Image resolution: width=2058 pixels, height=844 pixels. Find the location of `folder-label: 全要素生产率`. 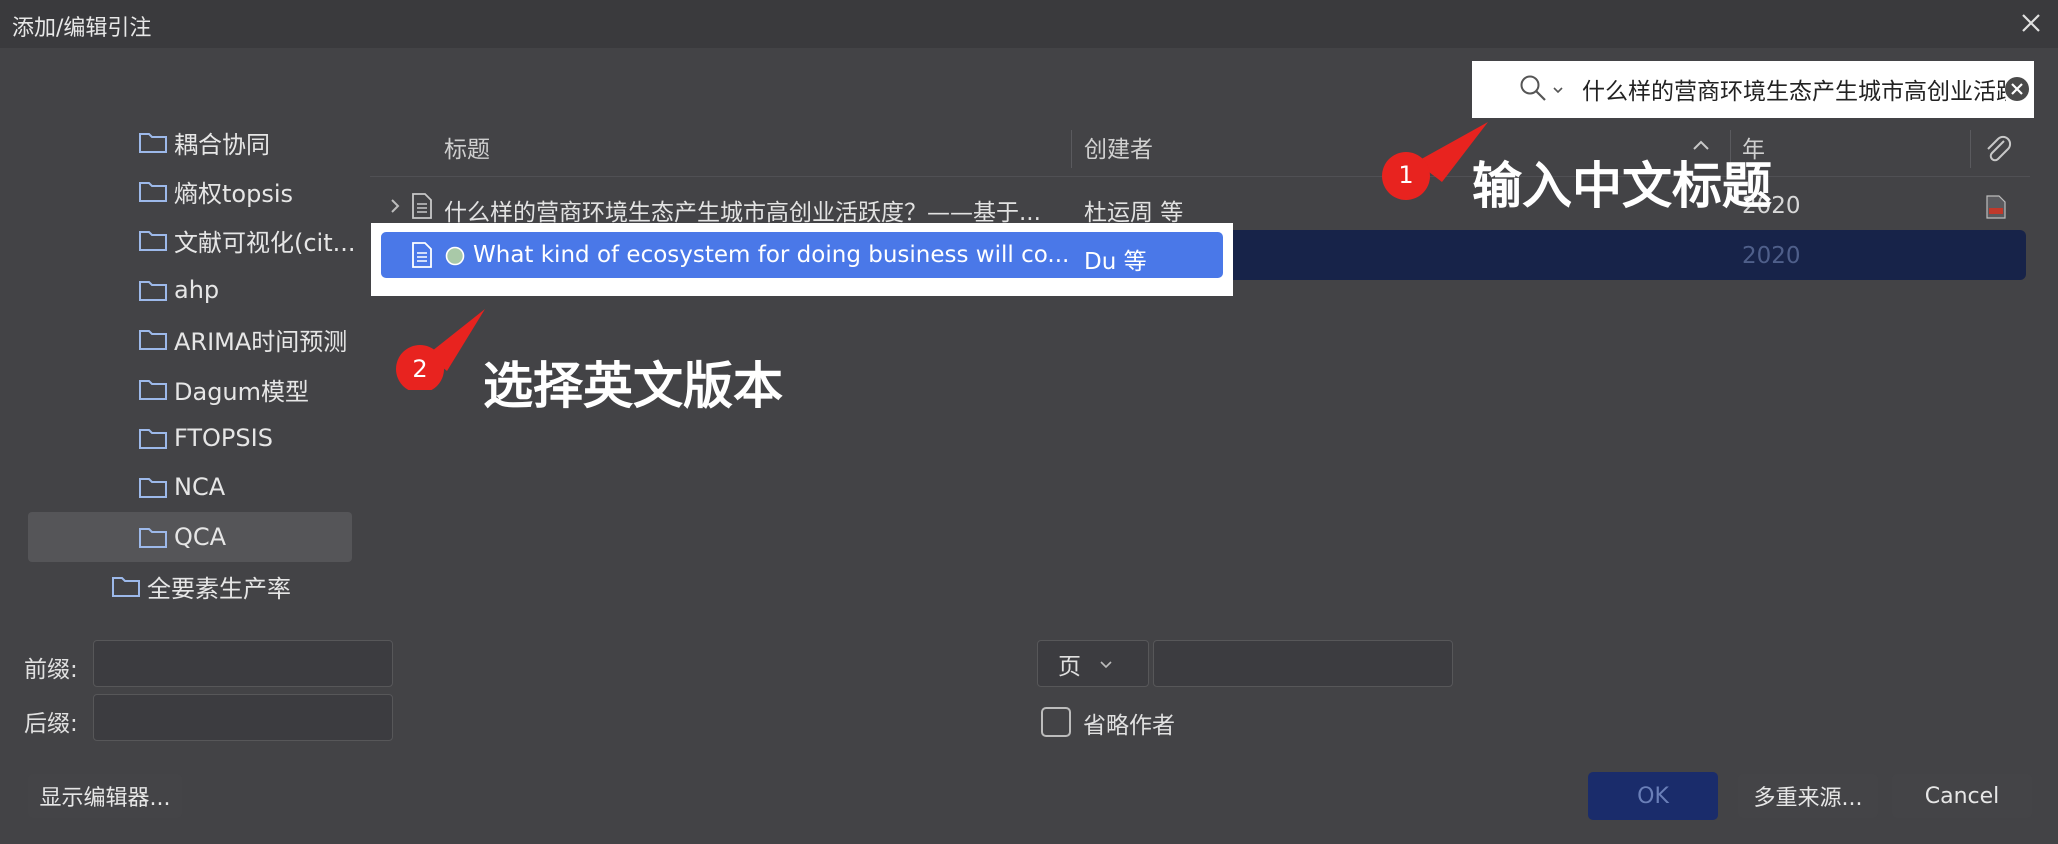

folder-label: 全要素生产率 is located at coordinates (219, 588).